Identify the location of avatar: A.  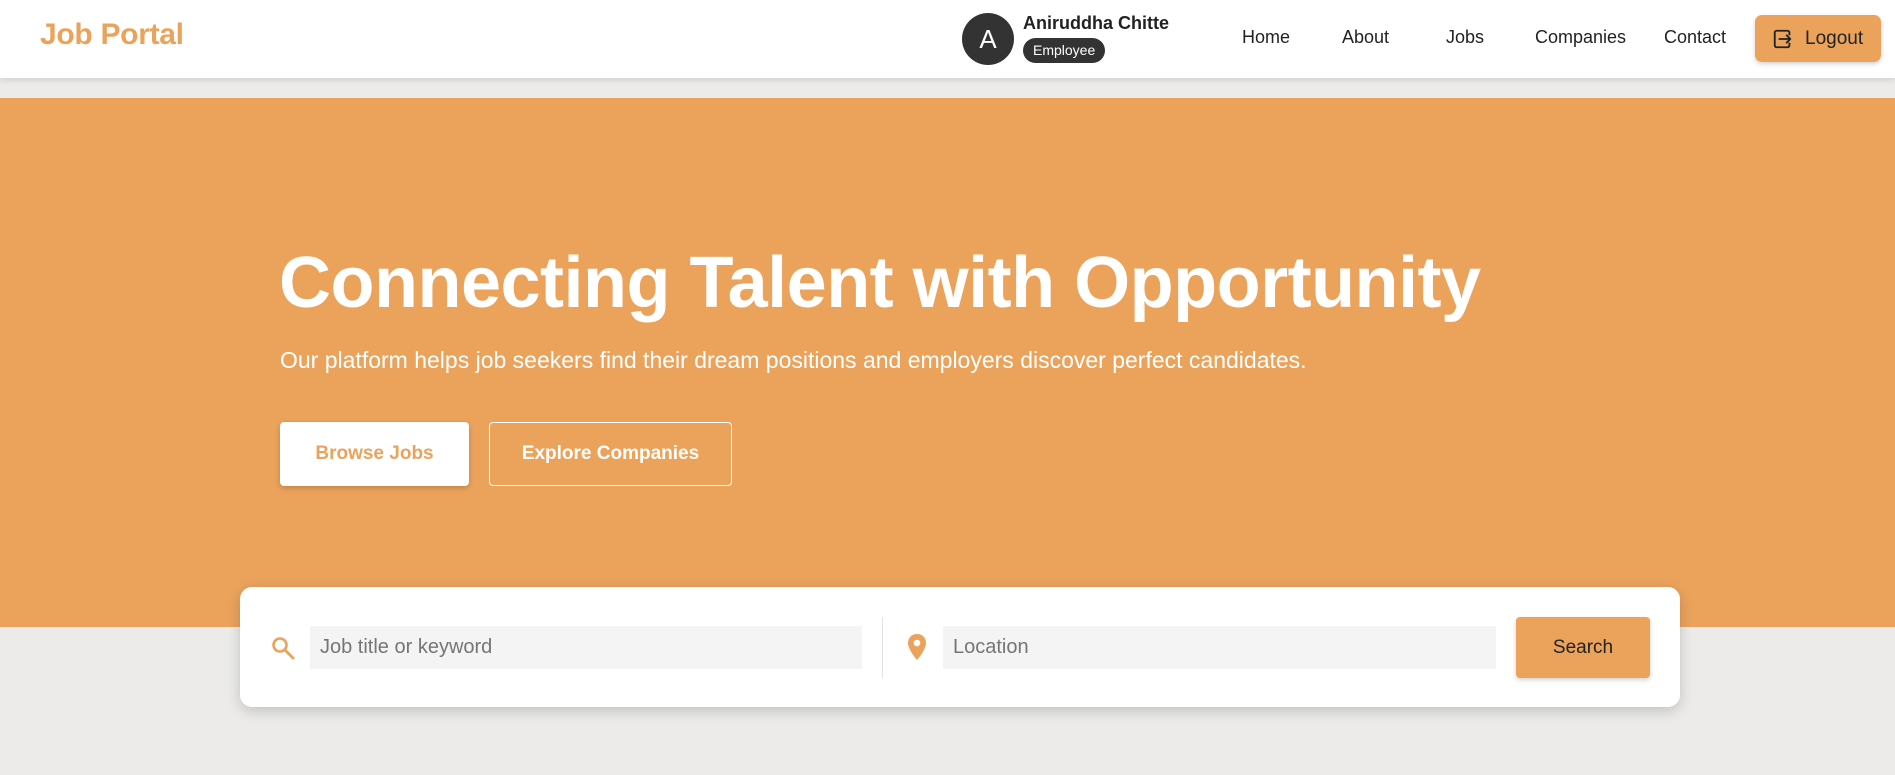
(988, 39).